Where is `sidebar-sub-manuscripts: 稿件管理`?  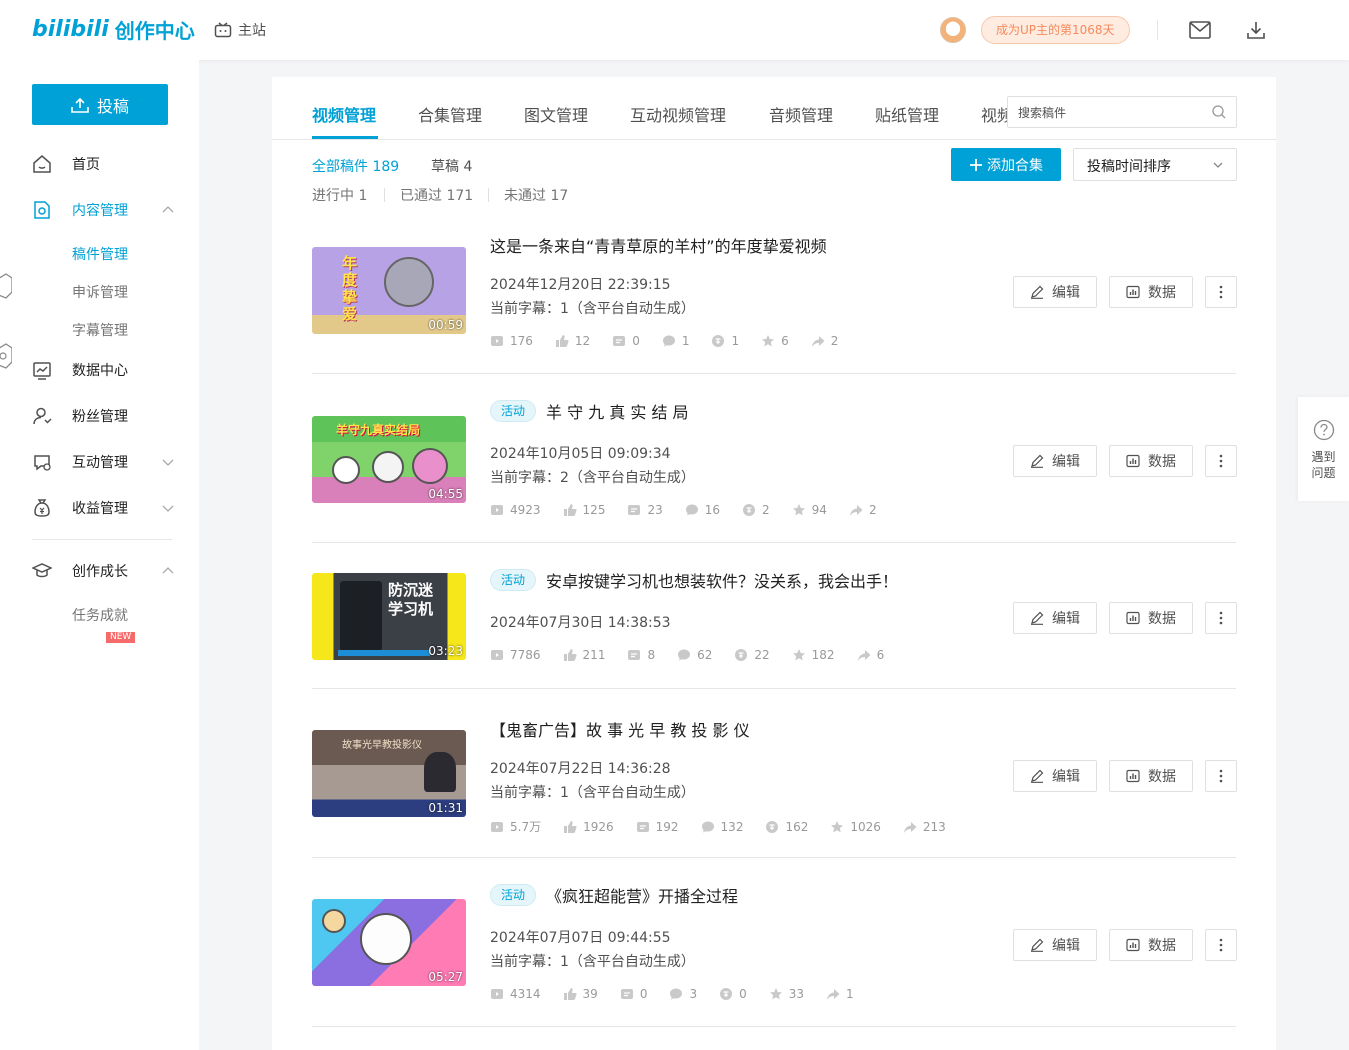 sidebar-sub-manuscripts: 稿件管理 is located at coordinates (100, 254).